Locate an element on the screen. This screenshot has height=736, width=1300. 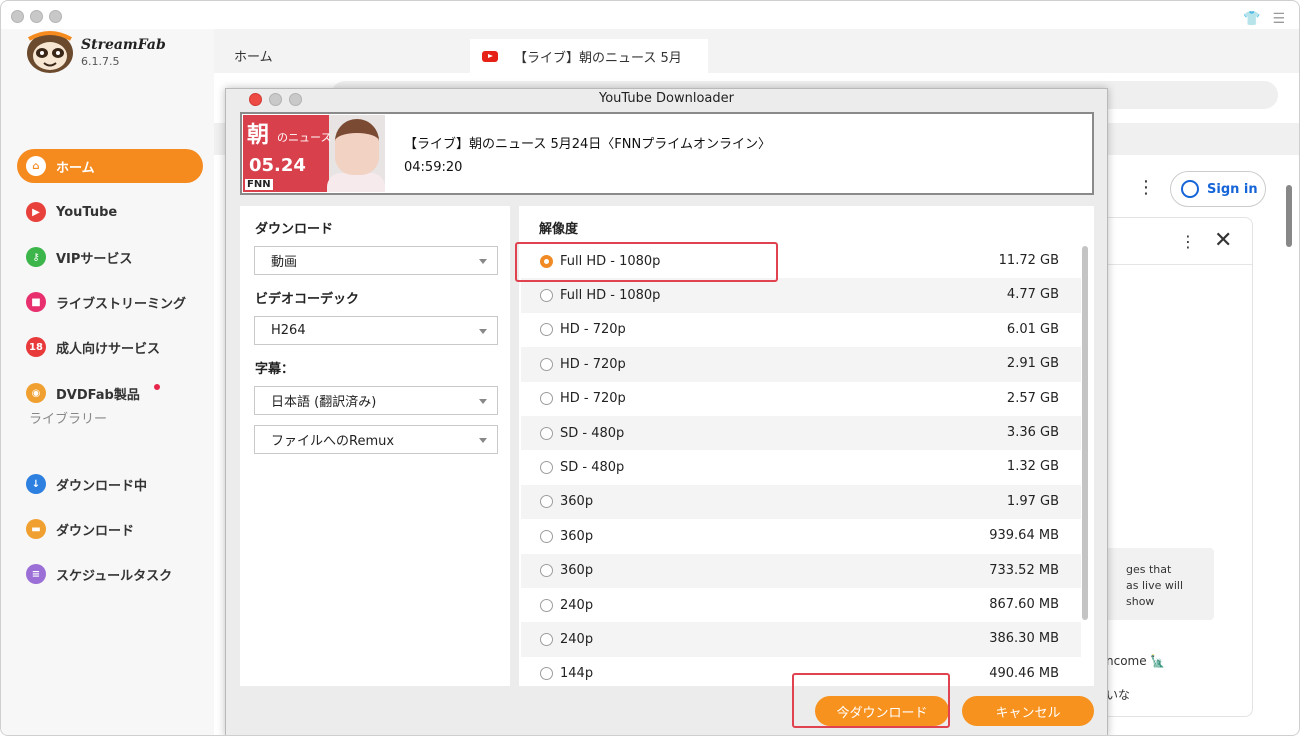
remux-select: ファイルへのRemux is located at coordinates (376, 439).